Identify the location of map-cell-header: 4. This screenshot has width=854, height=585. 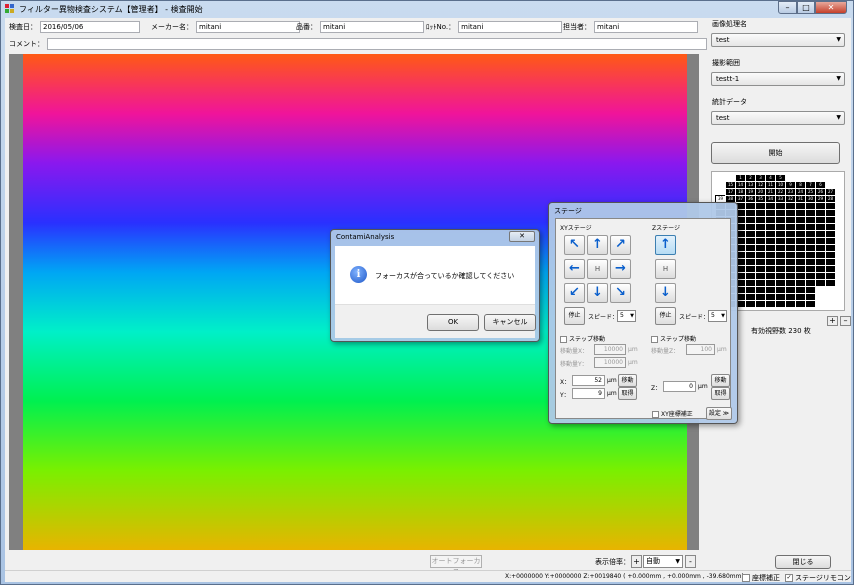
(770, 178).